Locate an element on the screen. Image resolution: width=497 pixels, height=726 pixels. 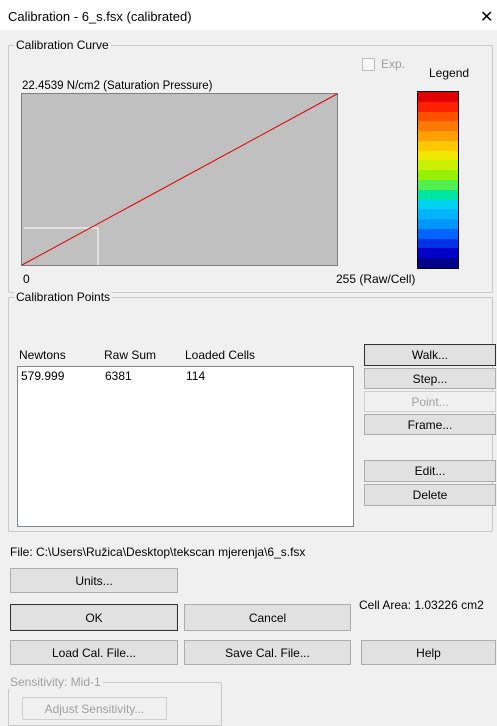
column-header-raw-sum: Raw Sum is located at coordinates (130, 355).